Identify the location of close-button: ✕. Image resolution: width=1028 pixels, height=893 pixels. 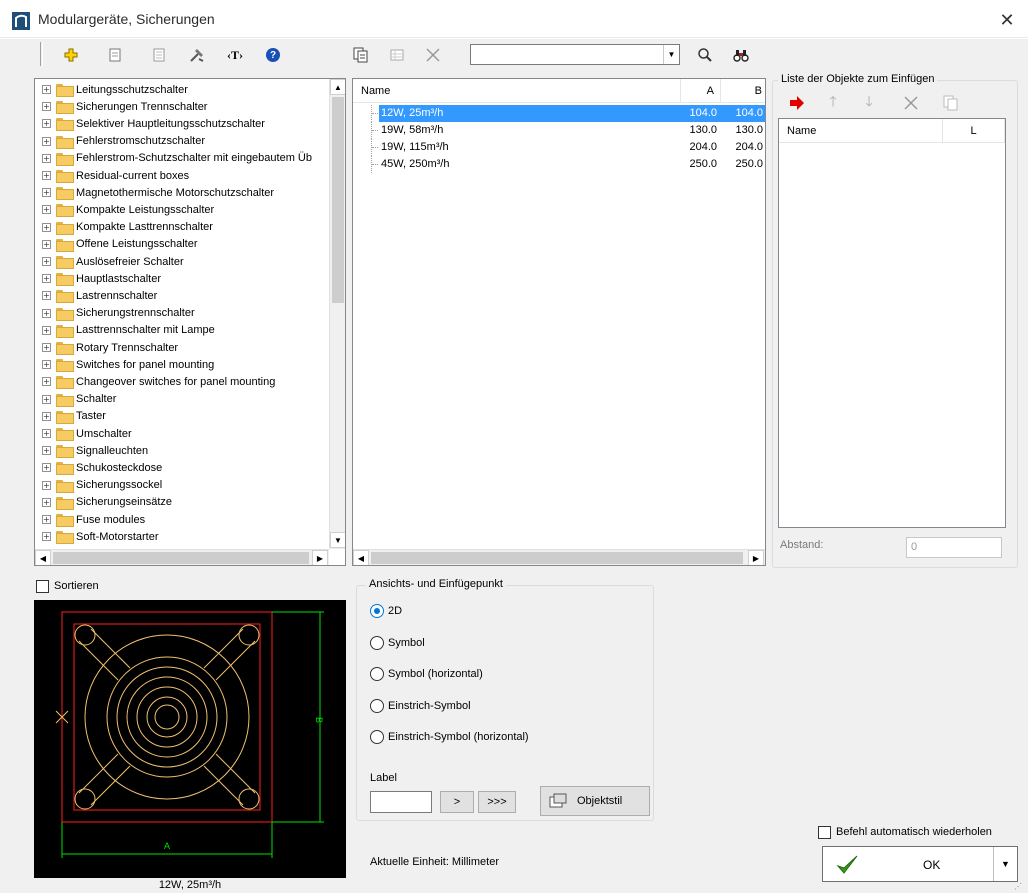
(1007, 20).